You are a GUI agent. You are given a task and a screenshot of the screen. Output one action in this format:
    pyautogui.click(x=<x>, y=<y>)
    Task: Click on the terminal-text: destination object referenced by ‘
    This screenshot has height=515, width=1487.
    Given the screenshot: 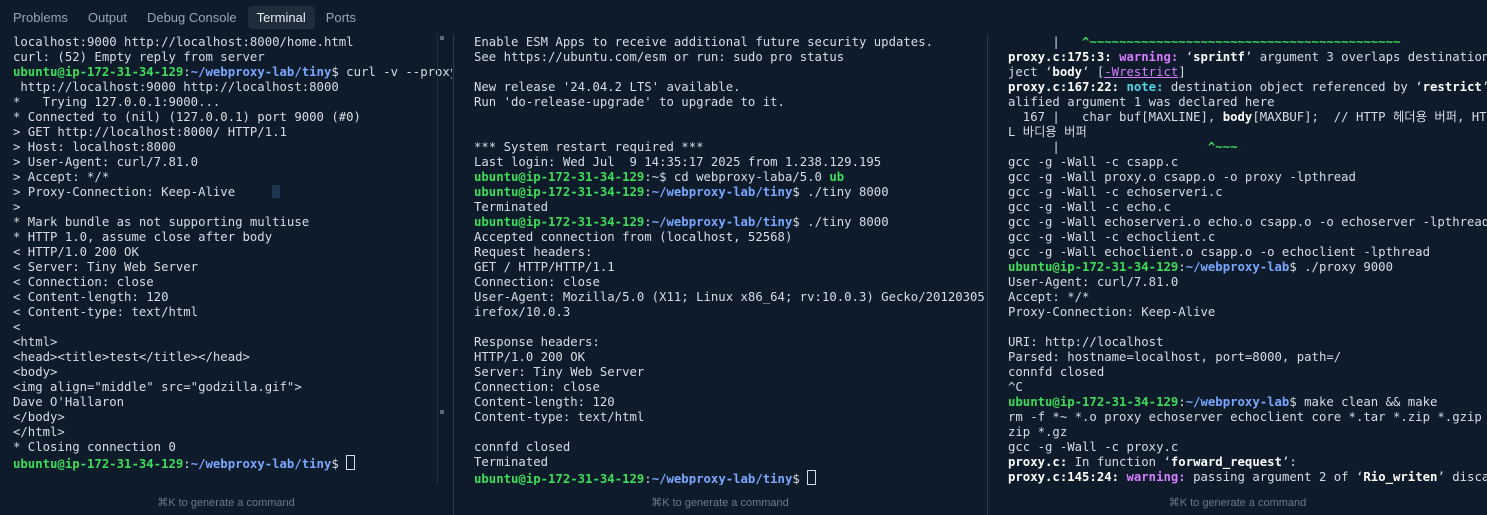 What is the action you would take?
    pyautogui.click(x=1296, y=87)
    